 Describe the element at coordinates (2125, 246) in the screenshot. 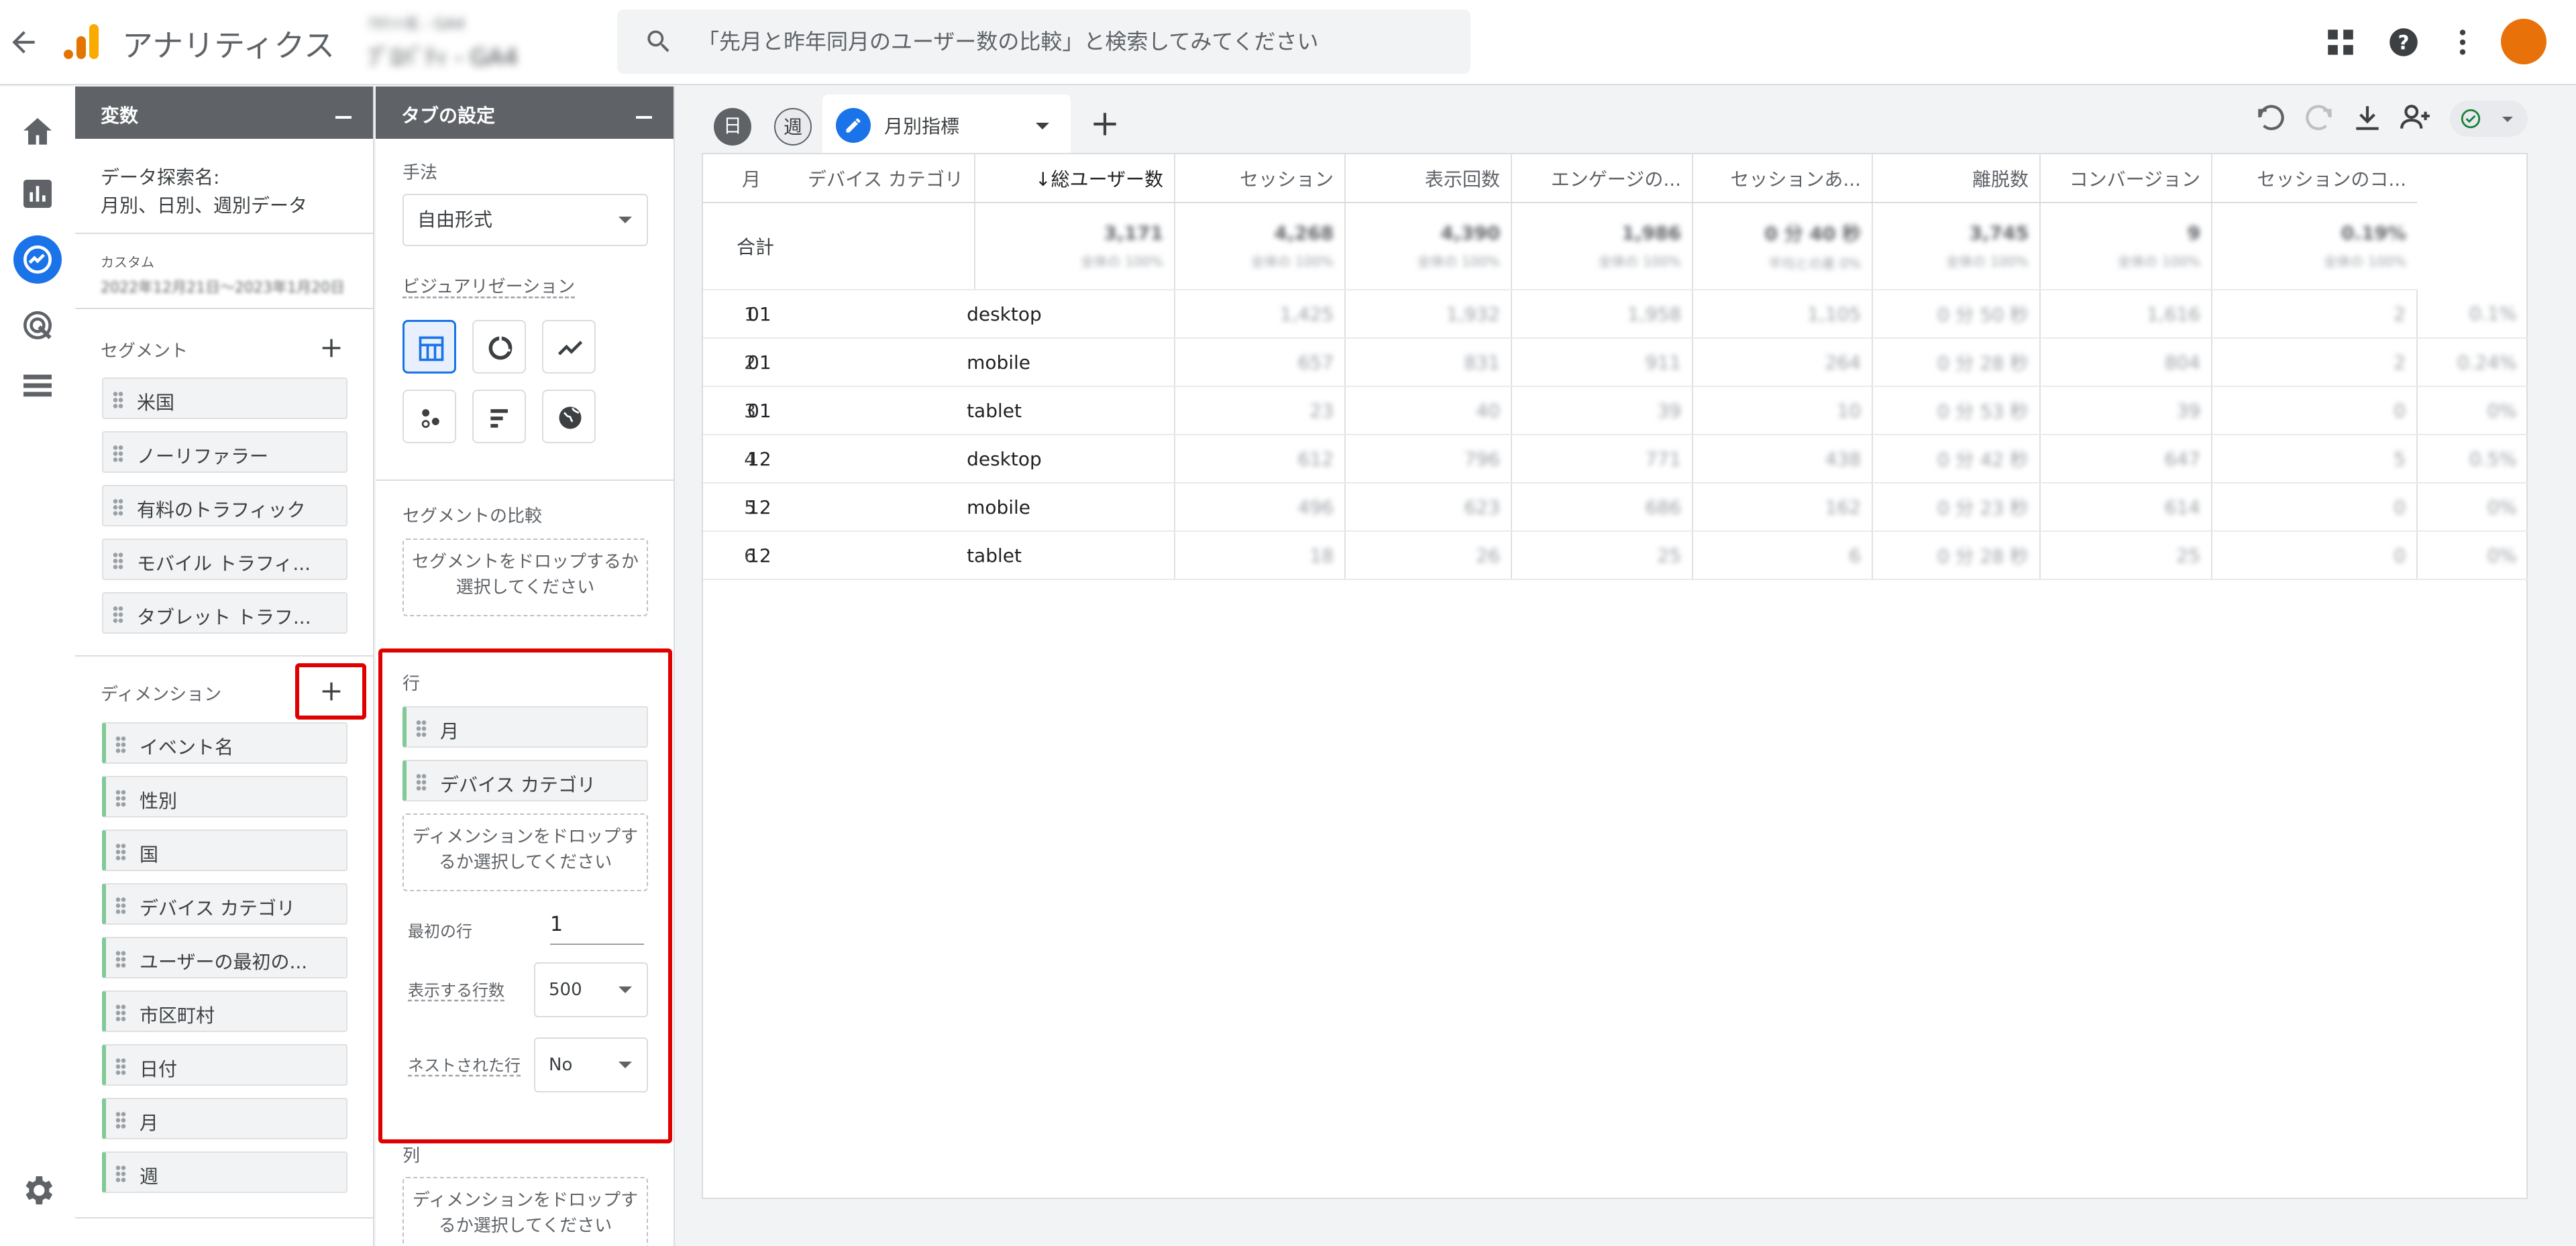

I see `total-cell: 9 全体の 100%` at that location.